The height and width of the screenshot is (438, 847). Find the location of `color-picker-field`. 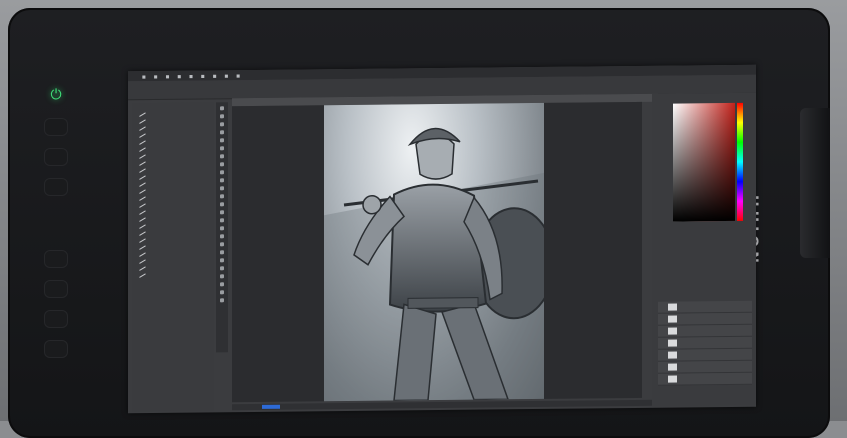

color-picker-field is located at coordinates (704, 162).